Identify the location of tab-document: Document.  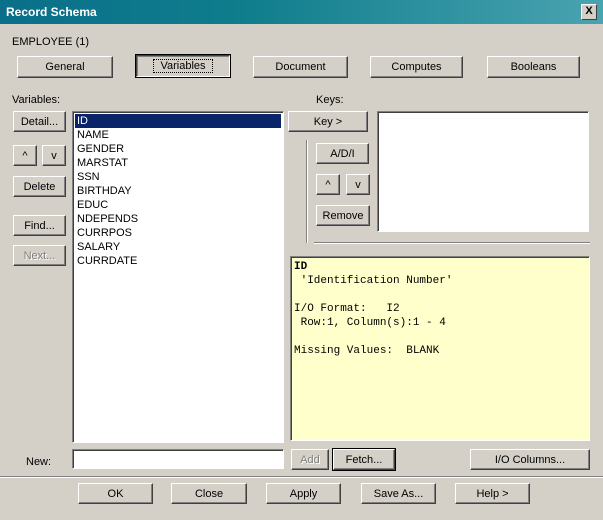
(300, 67).